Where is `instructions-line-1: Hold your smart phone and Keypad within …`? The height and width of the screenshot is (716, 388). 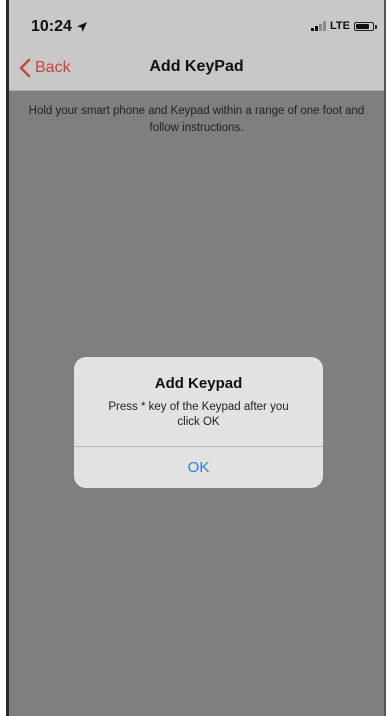
instructions-line-1: Hold your smart phone and Keypad within … is located at coordinates (196, 111).